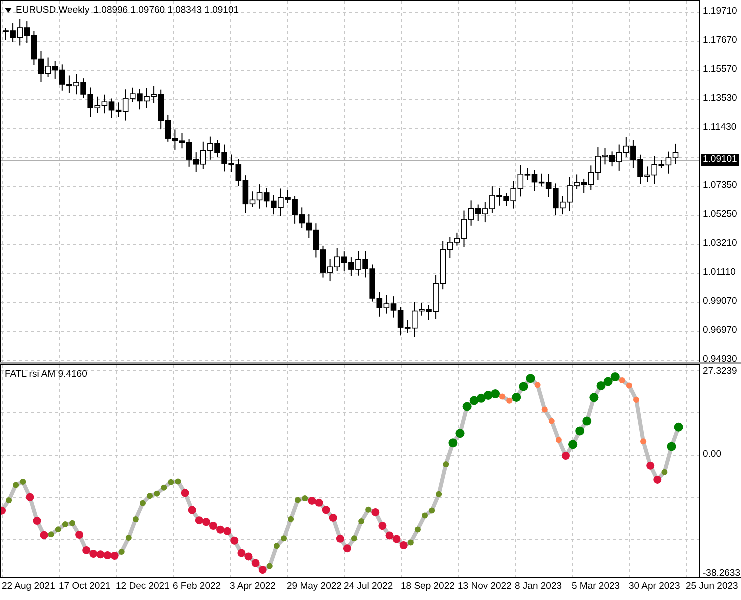  Describe the element at coordinates (720, 372) in the screenshot. I see `indicator-axis-label: 27.3239` at that location.